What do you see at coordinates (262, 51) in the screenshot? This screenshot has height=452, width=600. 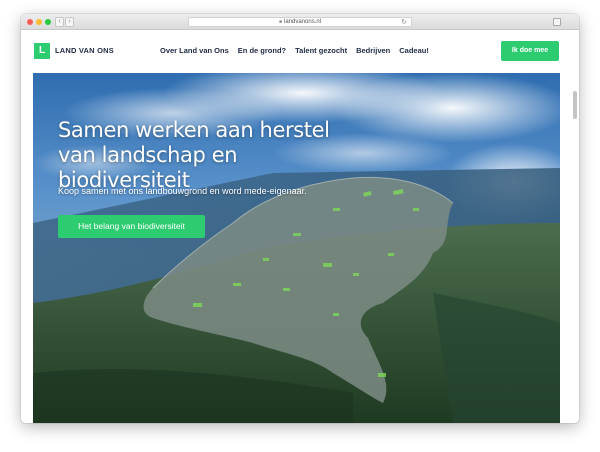 I see `nav-item-en-de-grond: En de grond?` at bounding box center [262, 51].